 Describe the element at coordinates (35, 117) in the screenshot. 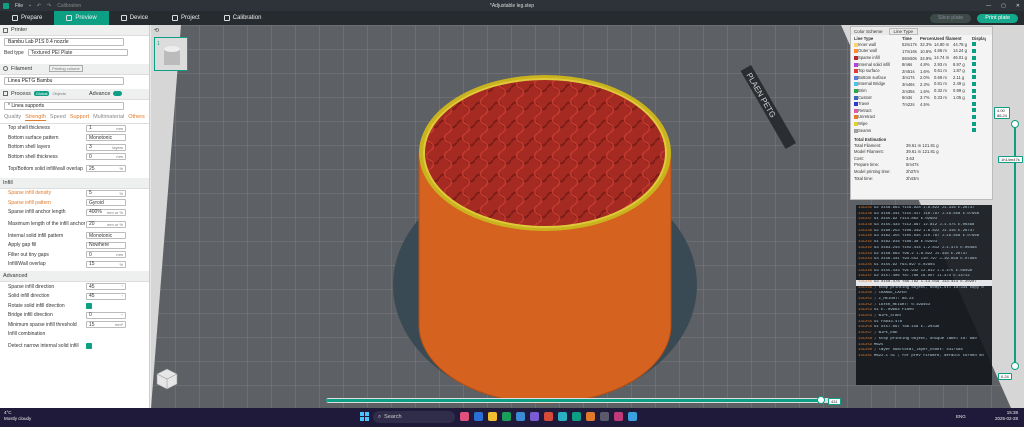

I see `tab-strength: Strength` at that location.